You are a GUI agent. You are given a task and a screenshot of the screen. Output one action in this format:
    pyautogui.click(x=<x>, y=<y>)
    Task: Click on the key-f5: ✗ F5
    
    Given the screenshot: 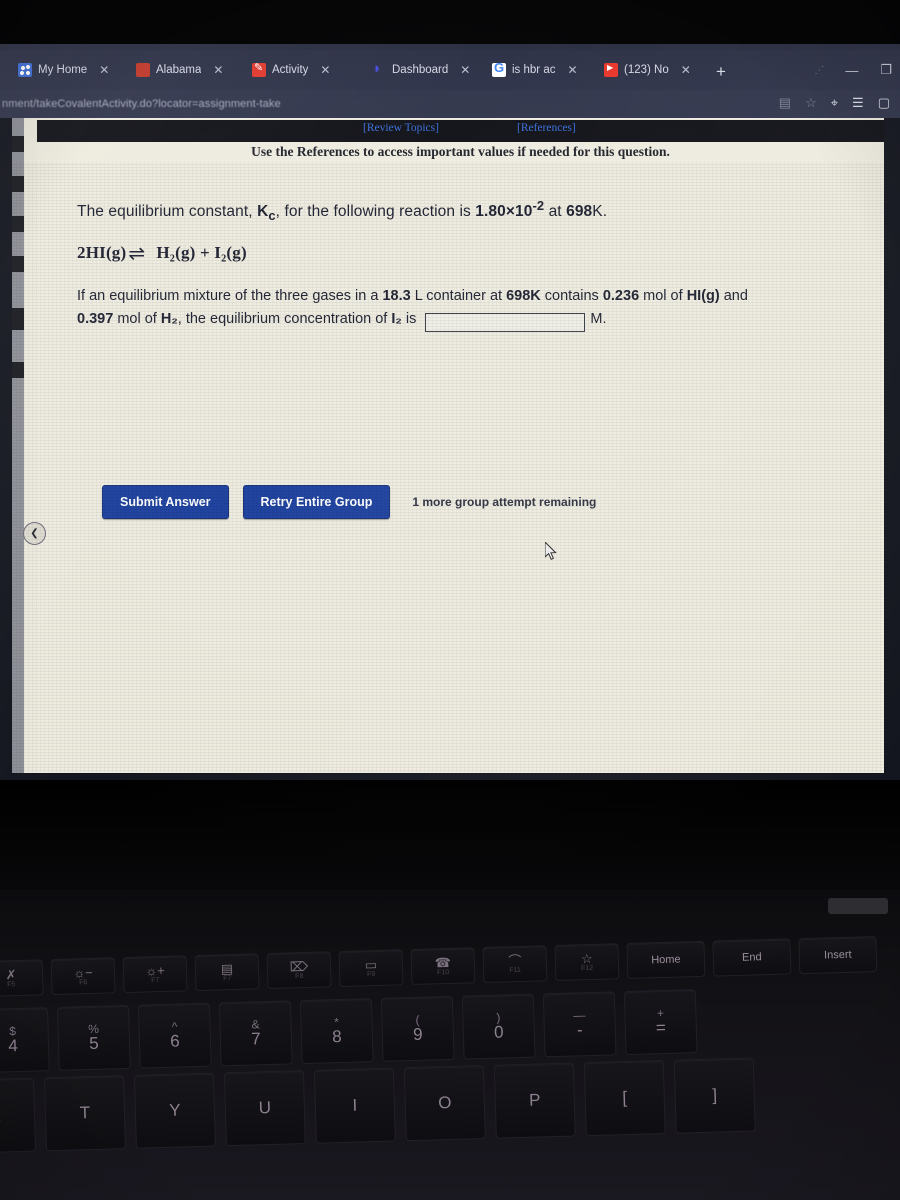 What is the action you would take?
    pyautogui.click(x=22, y=978)
    